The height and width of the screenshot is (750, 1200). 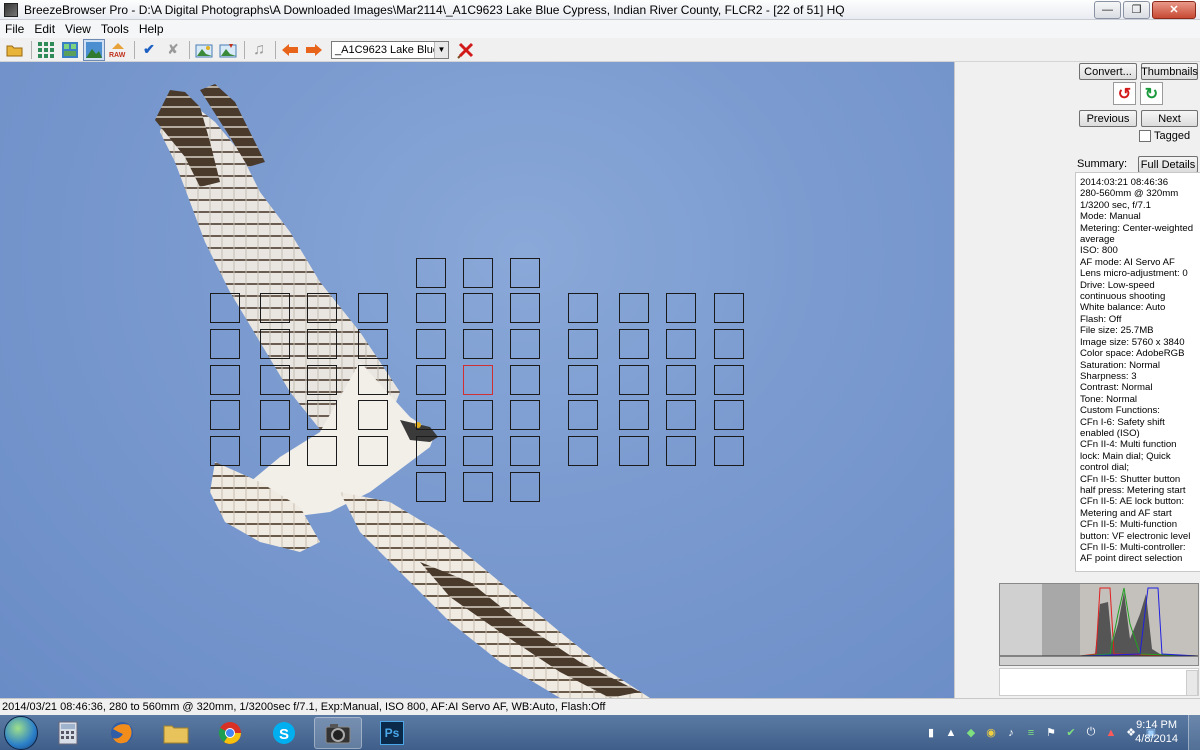 What do you see at coordinates (122, 733) in the screenshot?
I see `firefox-icon` at bounding box center [122, 733].